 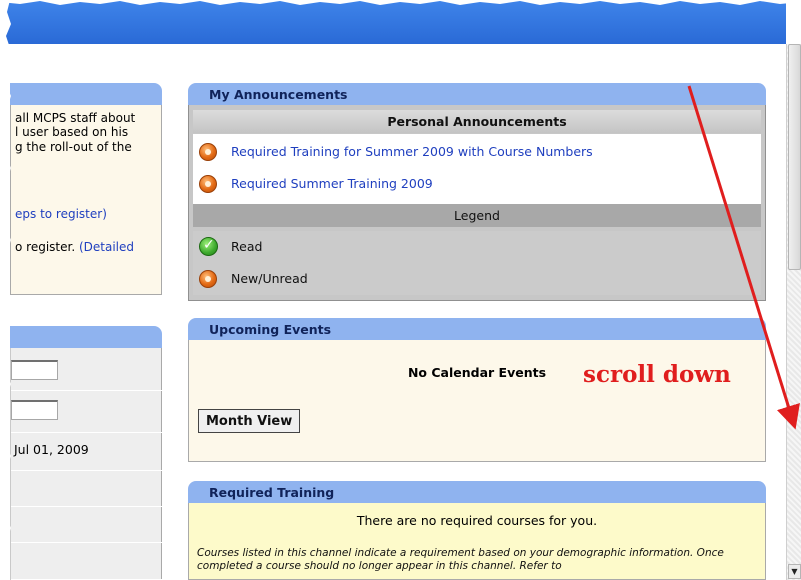 I want to click on no-required-courses-text: There are no required courses for you., so click(x=477, y=520).